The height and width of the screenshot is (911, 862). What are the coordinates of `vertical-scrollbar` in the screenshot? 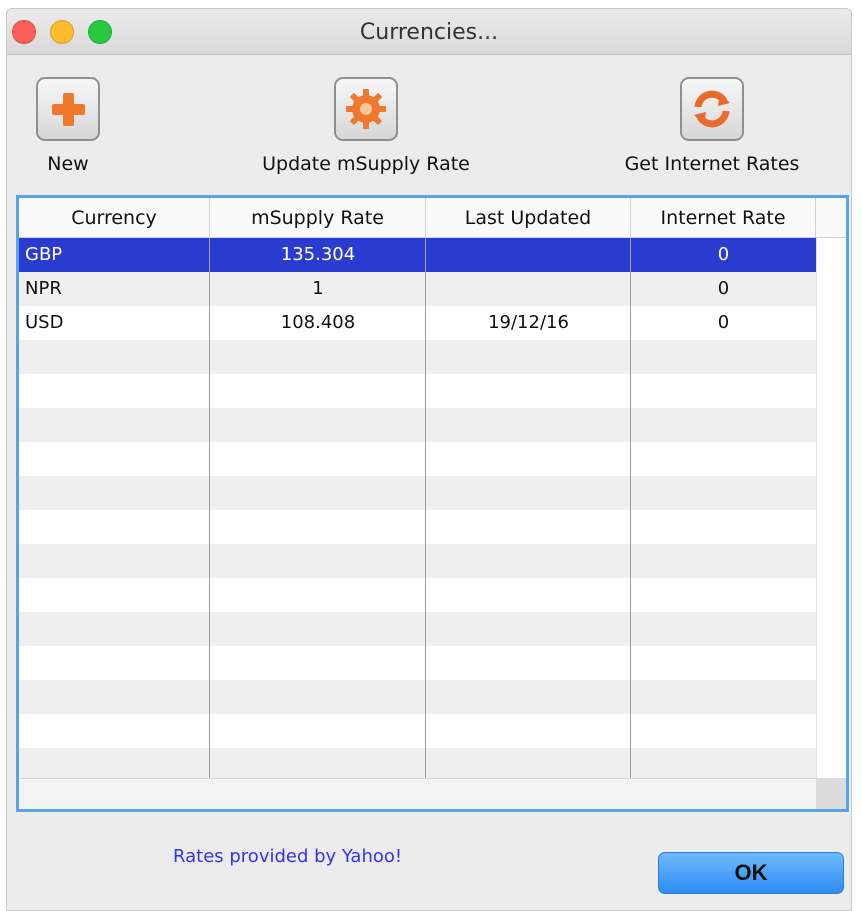 It's located at (831, 508).